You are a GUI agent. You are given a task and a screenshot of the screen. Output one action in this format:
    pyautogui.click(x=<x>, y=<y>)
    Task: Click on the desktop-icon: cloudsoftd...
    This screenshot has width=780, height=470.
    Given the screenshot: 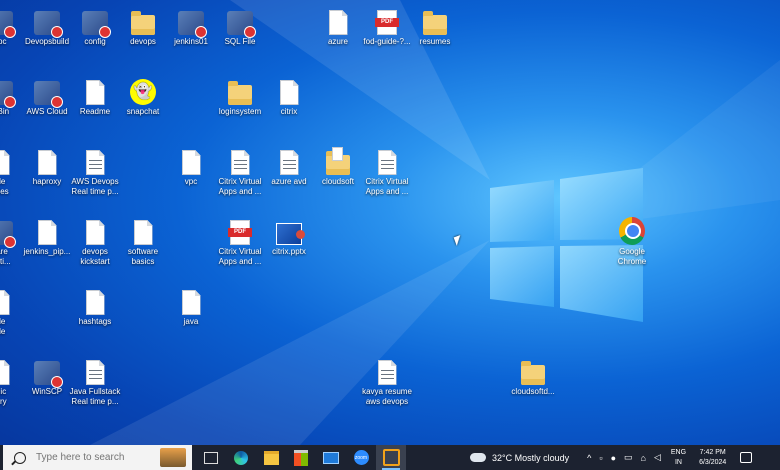 What is the action you would take?
    pyautogui.click(x=533, y=376)
    